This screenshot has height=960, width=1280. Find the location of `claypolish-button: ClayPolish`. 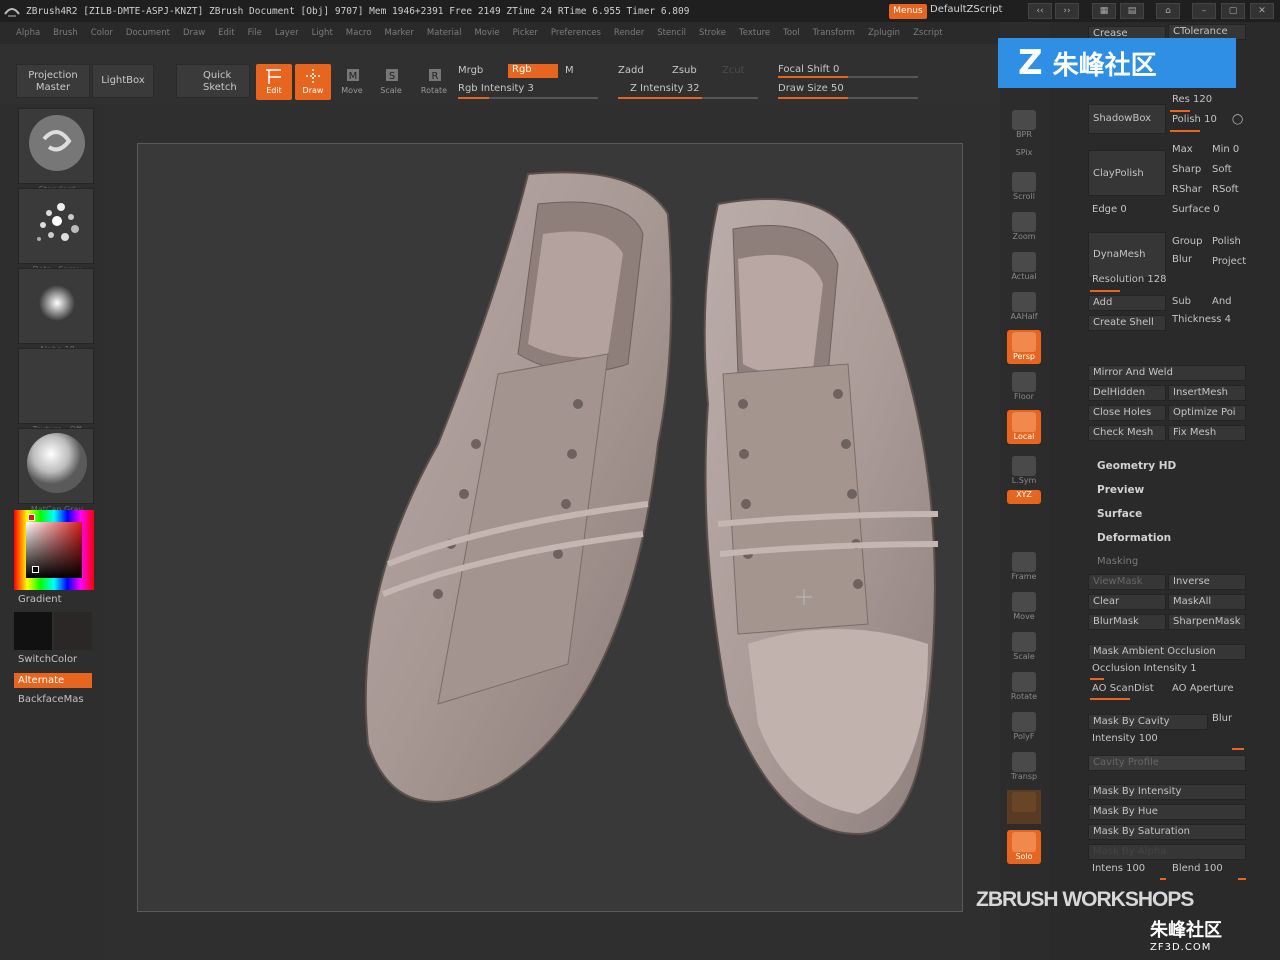

claypolish-button: ClayPolish is located at coordinates (1127, 173).